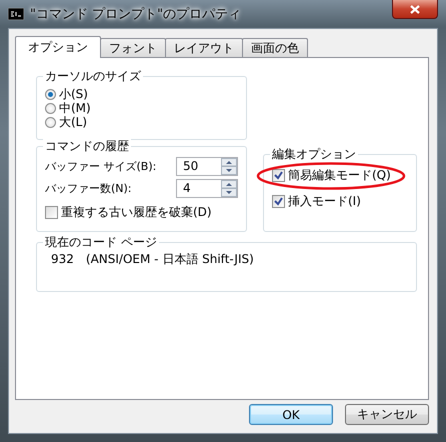 The height and width of the screenshot is (442, 446). What do you see at coordinates (88, 188) in the screenshot?
I see `field-label: バッファー数(N):` at bounding box center [88, 188].